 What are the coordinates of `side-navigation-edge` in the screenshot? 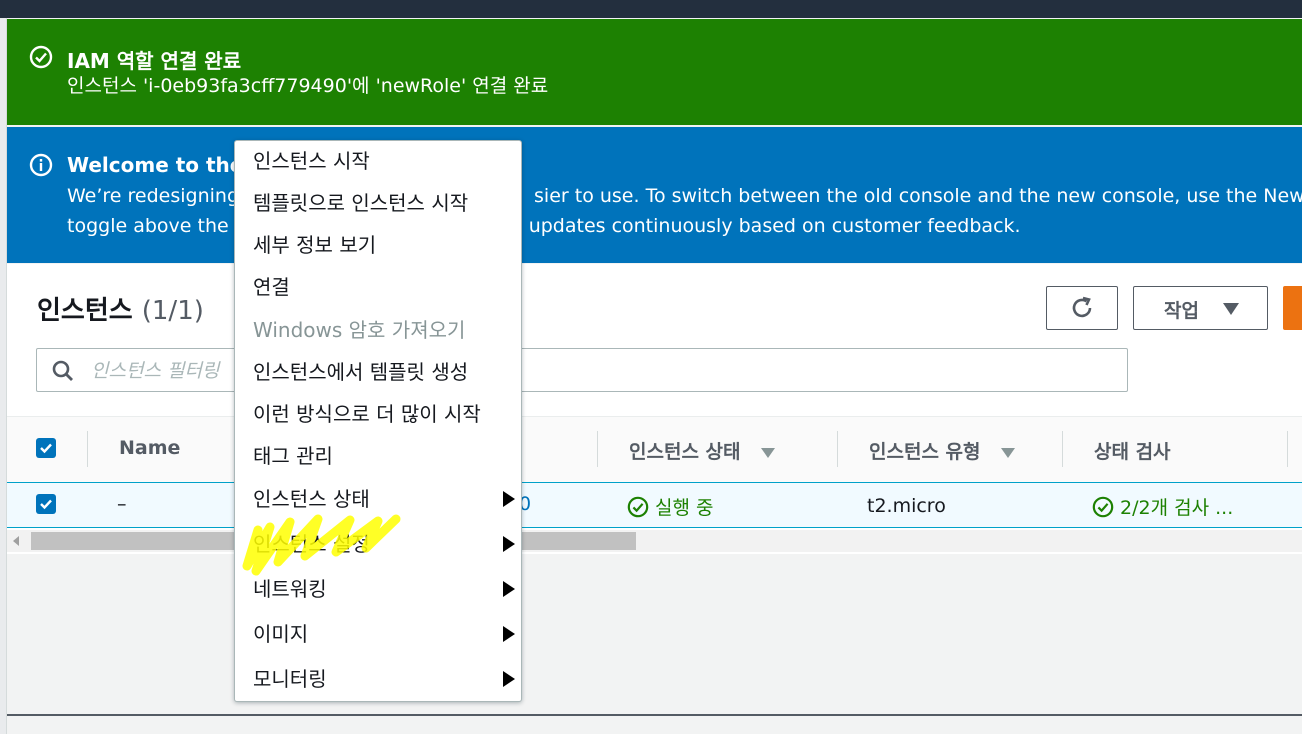 It's located at (3, 376).